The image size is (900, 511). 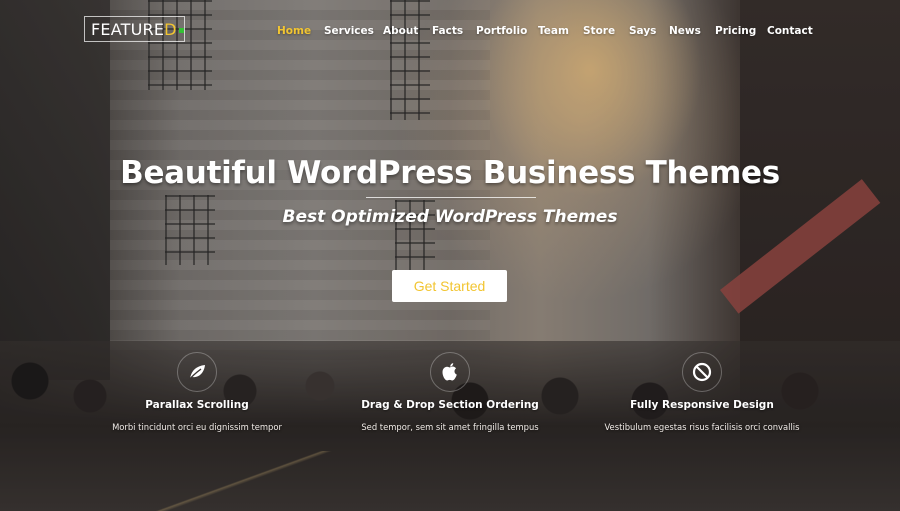 What do you see at coordinates (128, 29) in the screenshot?
I see `logo-text: FEATURE` at bounding box center [128, 29].